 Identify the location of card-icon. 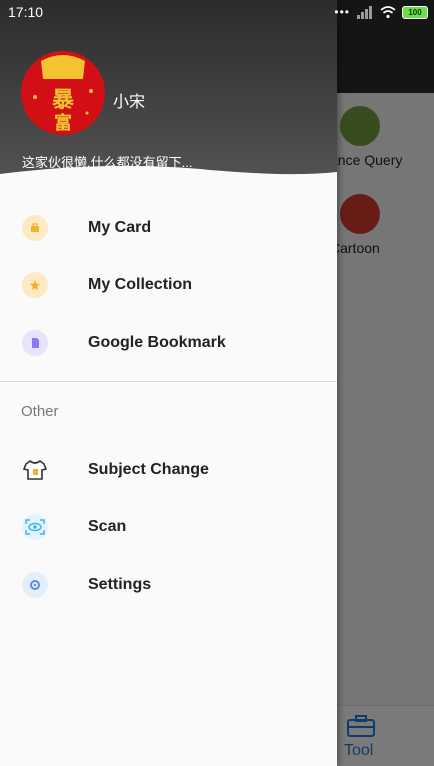
(35, 227).